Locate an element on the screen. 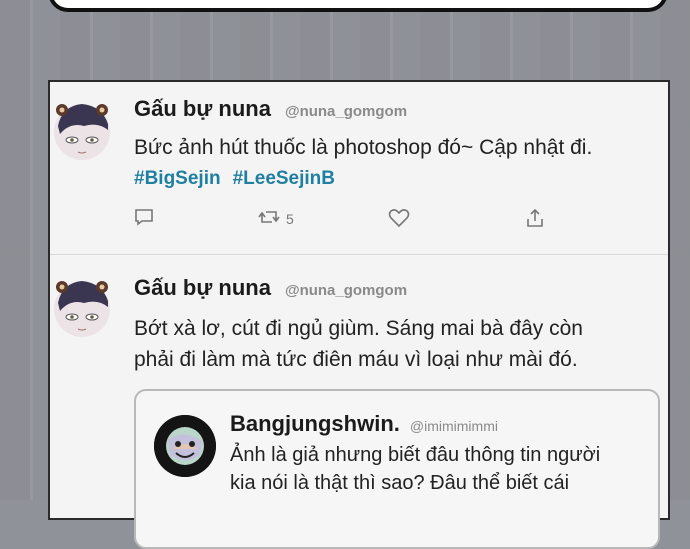 The image size is (690, 549). hashtag: #BigSejin is located at coordinates (177, 179).